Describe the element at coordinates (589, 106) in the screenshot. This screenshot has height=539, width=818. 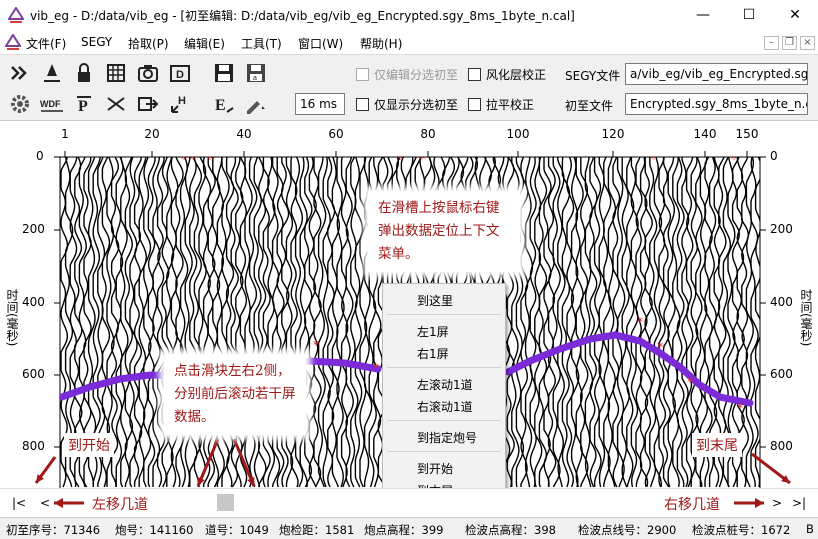
I see `firstbreak-file-label: 初至文件` at that location.